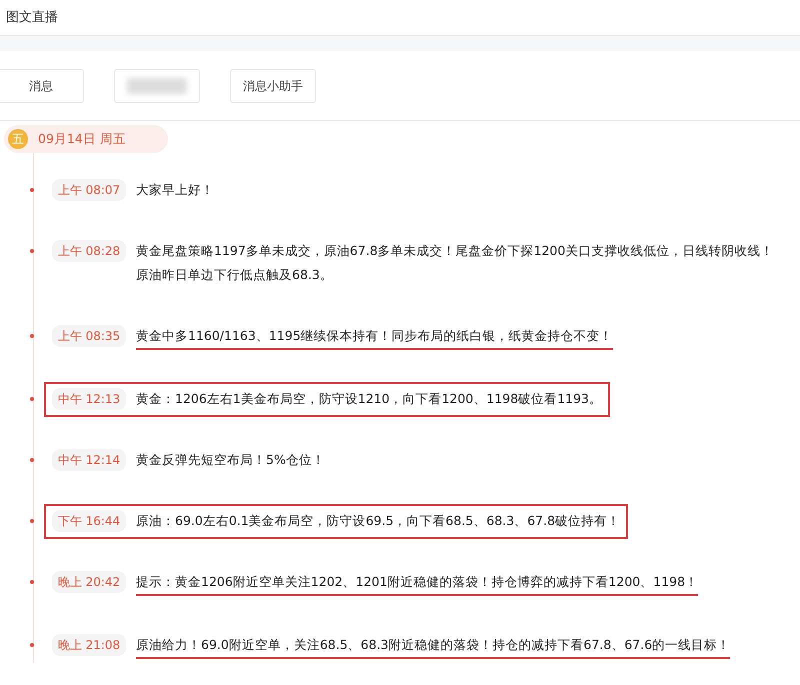 The height and width of the screenshot is (685, 800). I want to click on message-text: 黄金中多1160/1163、1195继续保本持有！同步布局的纸白银，纸黄金持仓不变！, so click(374, 337).